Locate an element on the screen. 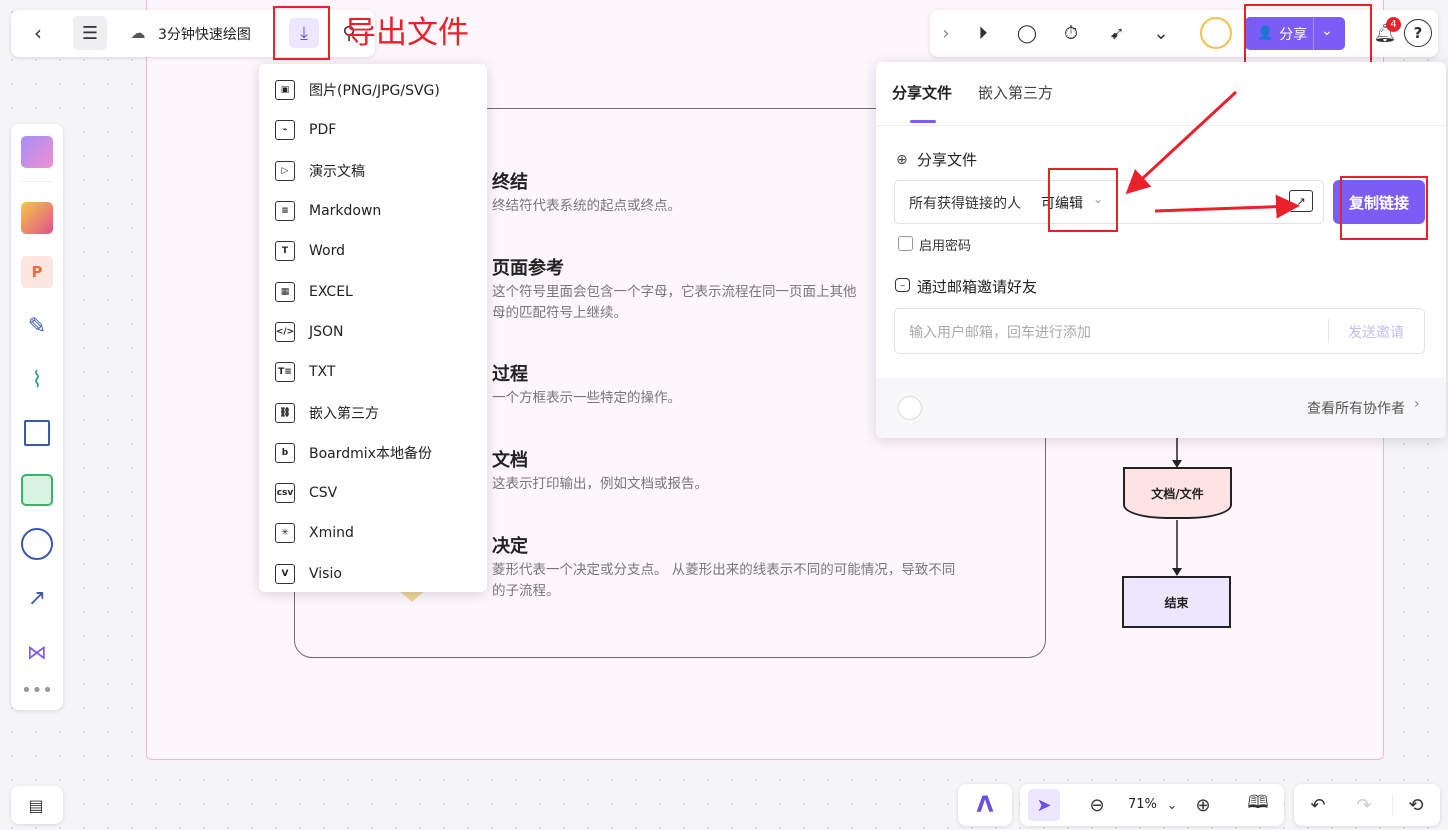 This screenshot has width=1448, height=830. bottom-left-toolbar: ▤ is located at coordinates (37, 805).